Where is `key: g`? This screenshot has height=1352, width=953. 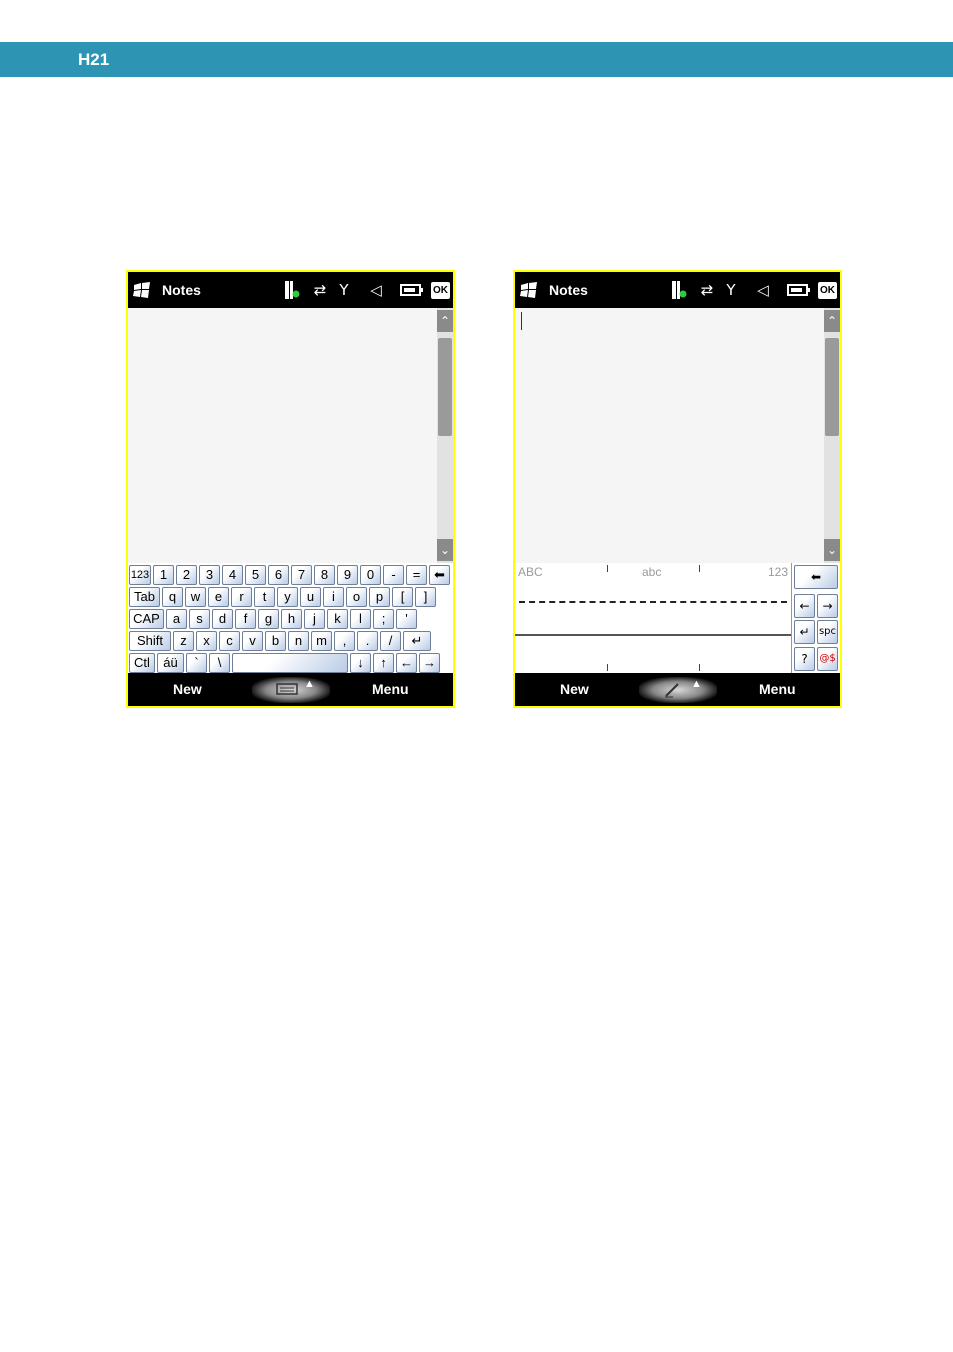
key: g is located at coordinates (268, 619).